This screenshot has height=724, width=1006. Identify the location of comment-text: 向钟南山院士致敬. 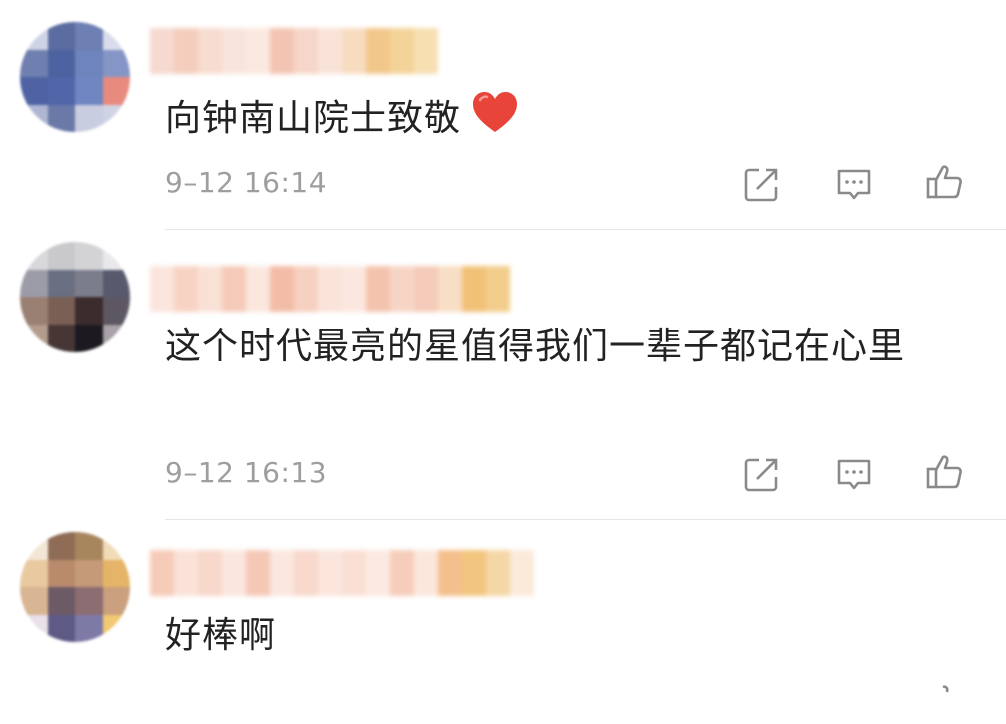
(565, 118).